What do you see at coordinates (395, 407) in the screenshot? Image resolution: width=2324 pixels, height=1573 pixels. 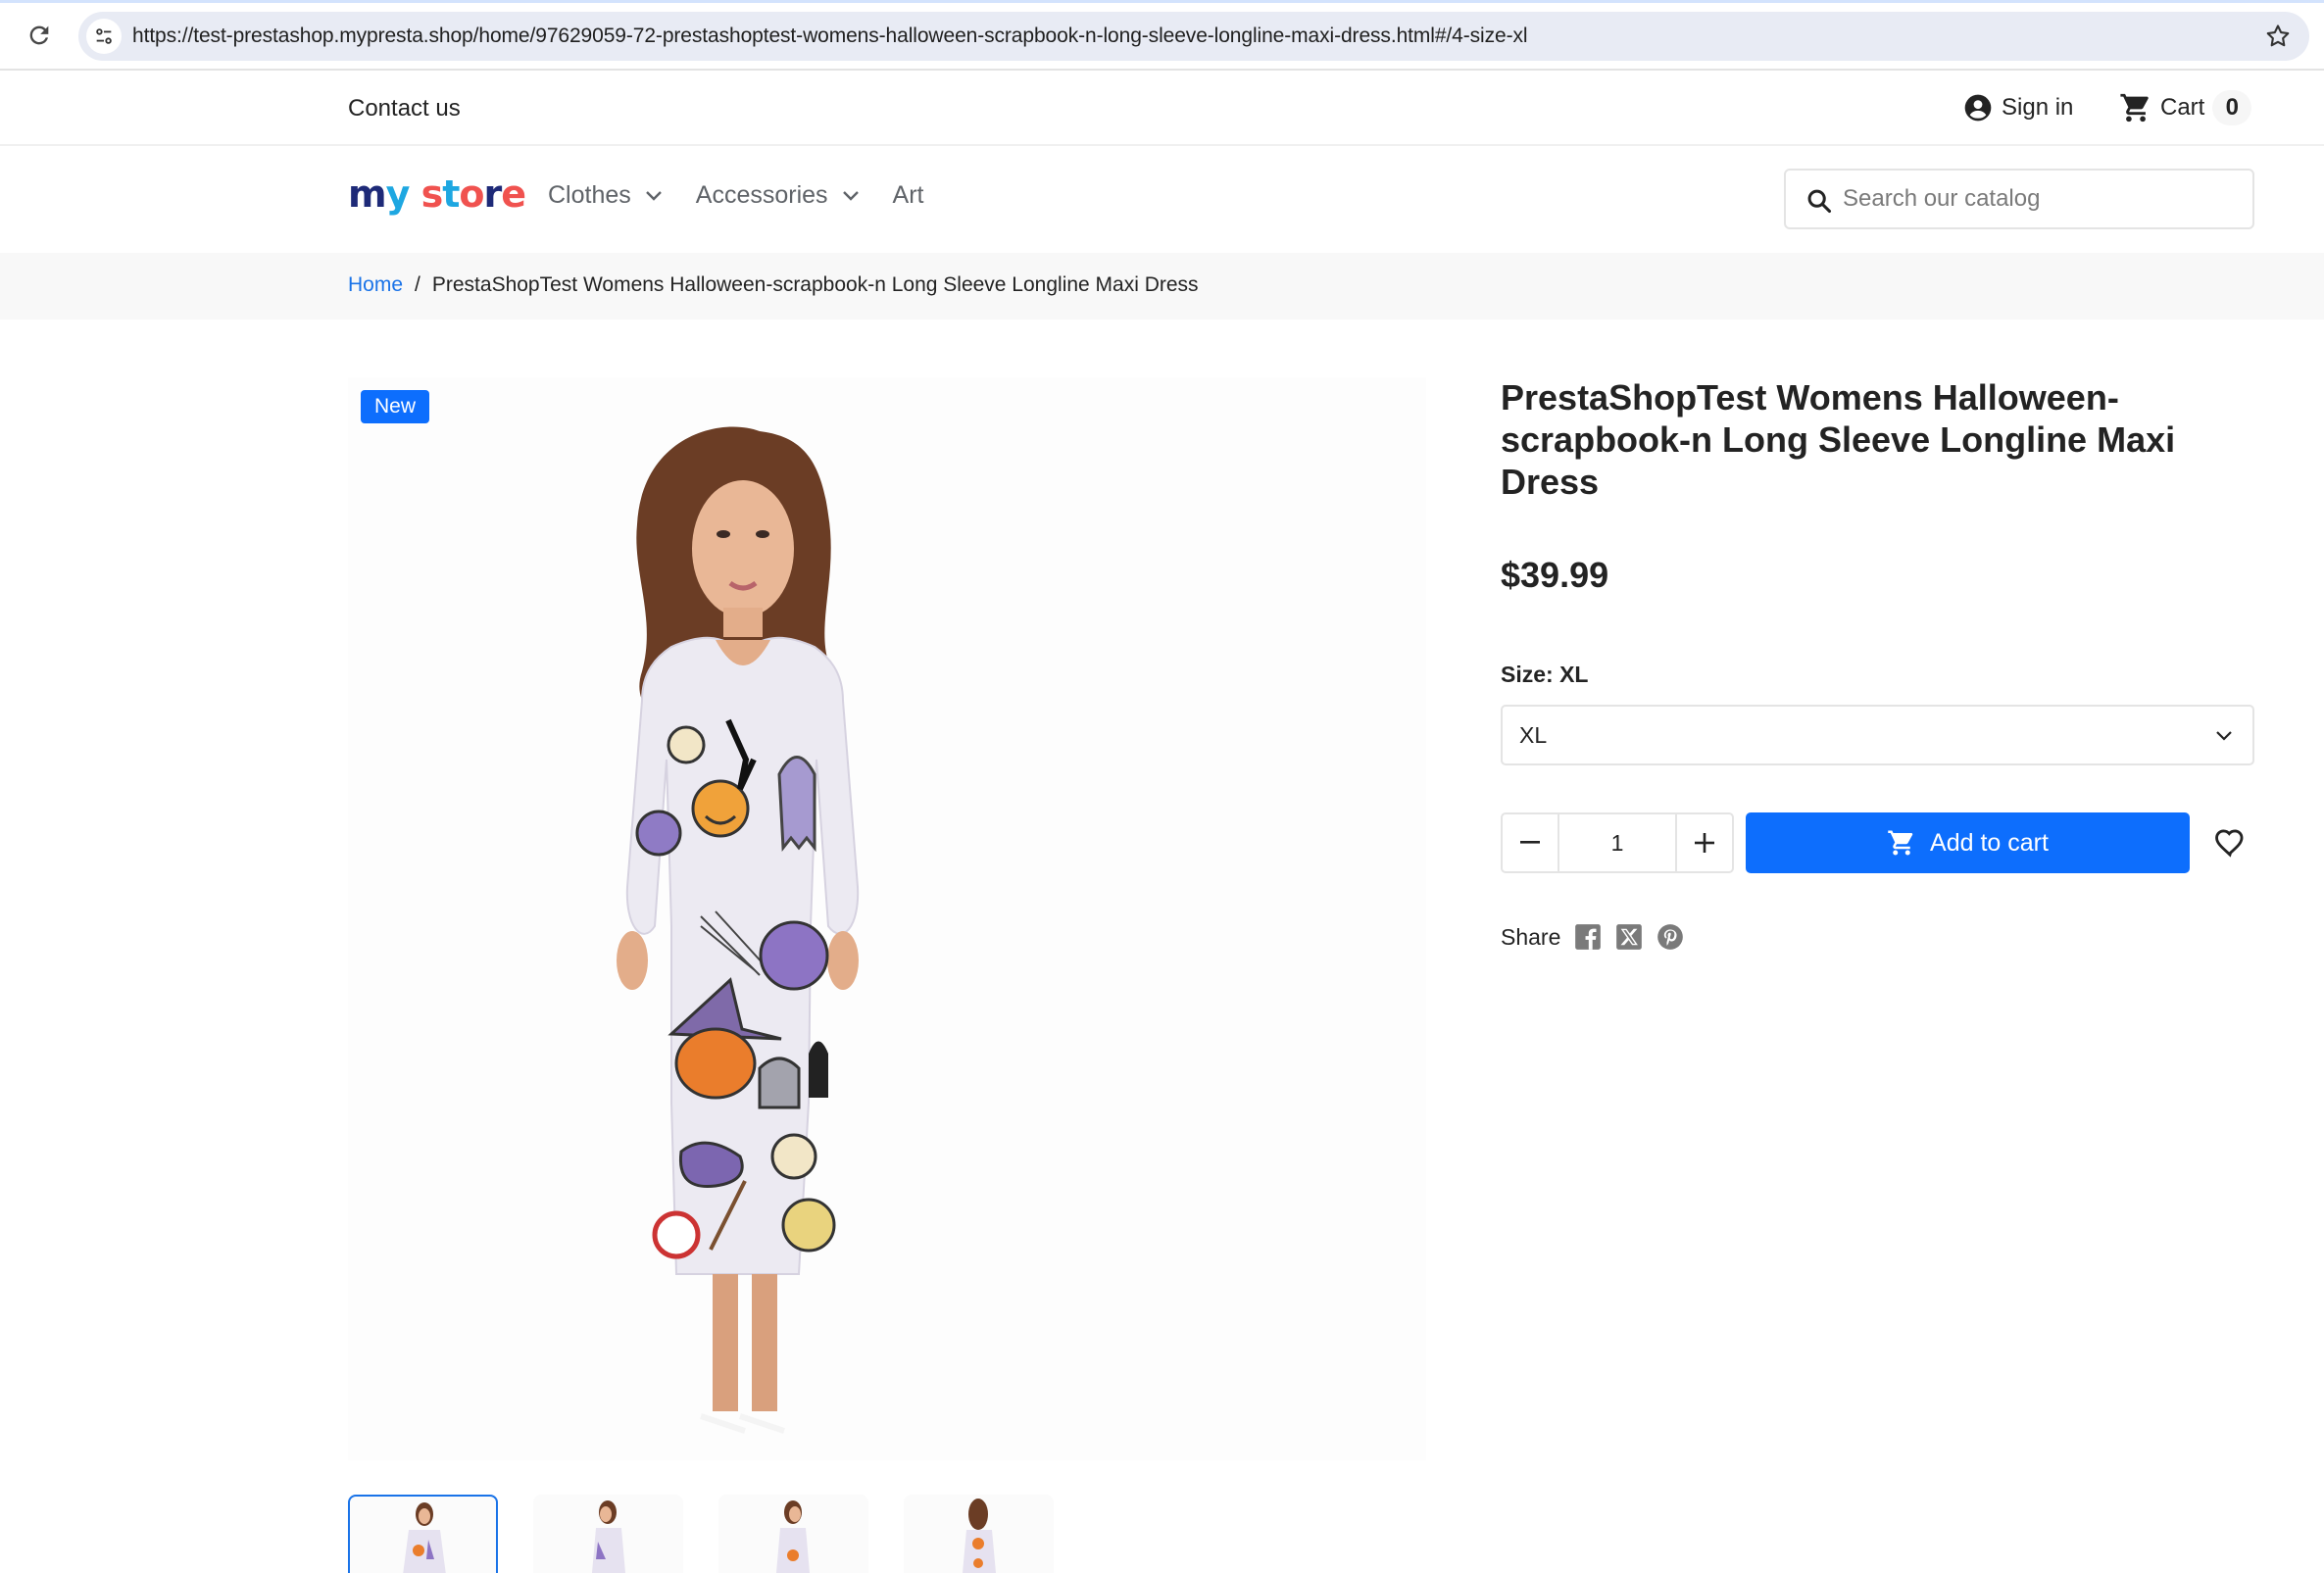 I see `new-product-badge: New` at bounding box center [395, 407].